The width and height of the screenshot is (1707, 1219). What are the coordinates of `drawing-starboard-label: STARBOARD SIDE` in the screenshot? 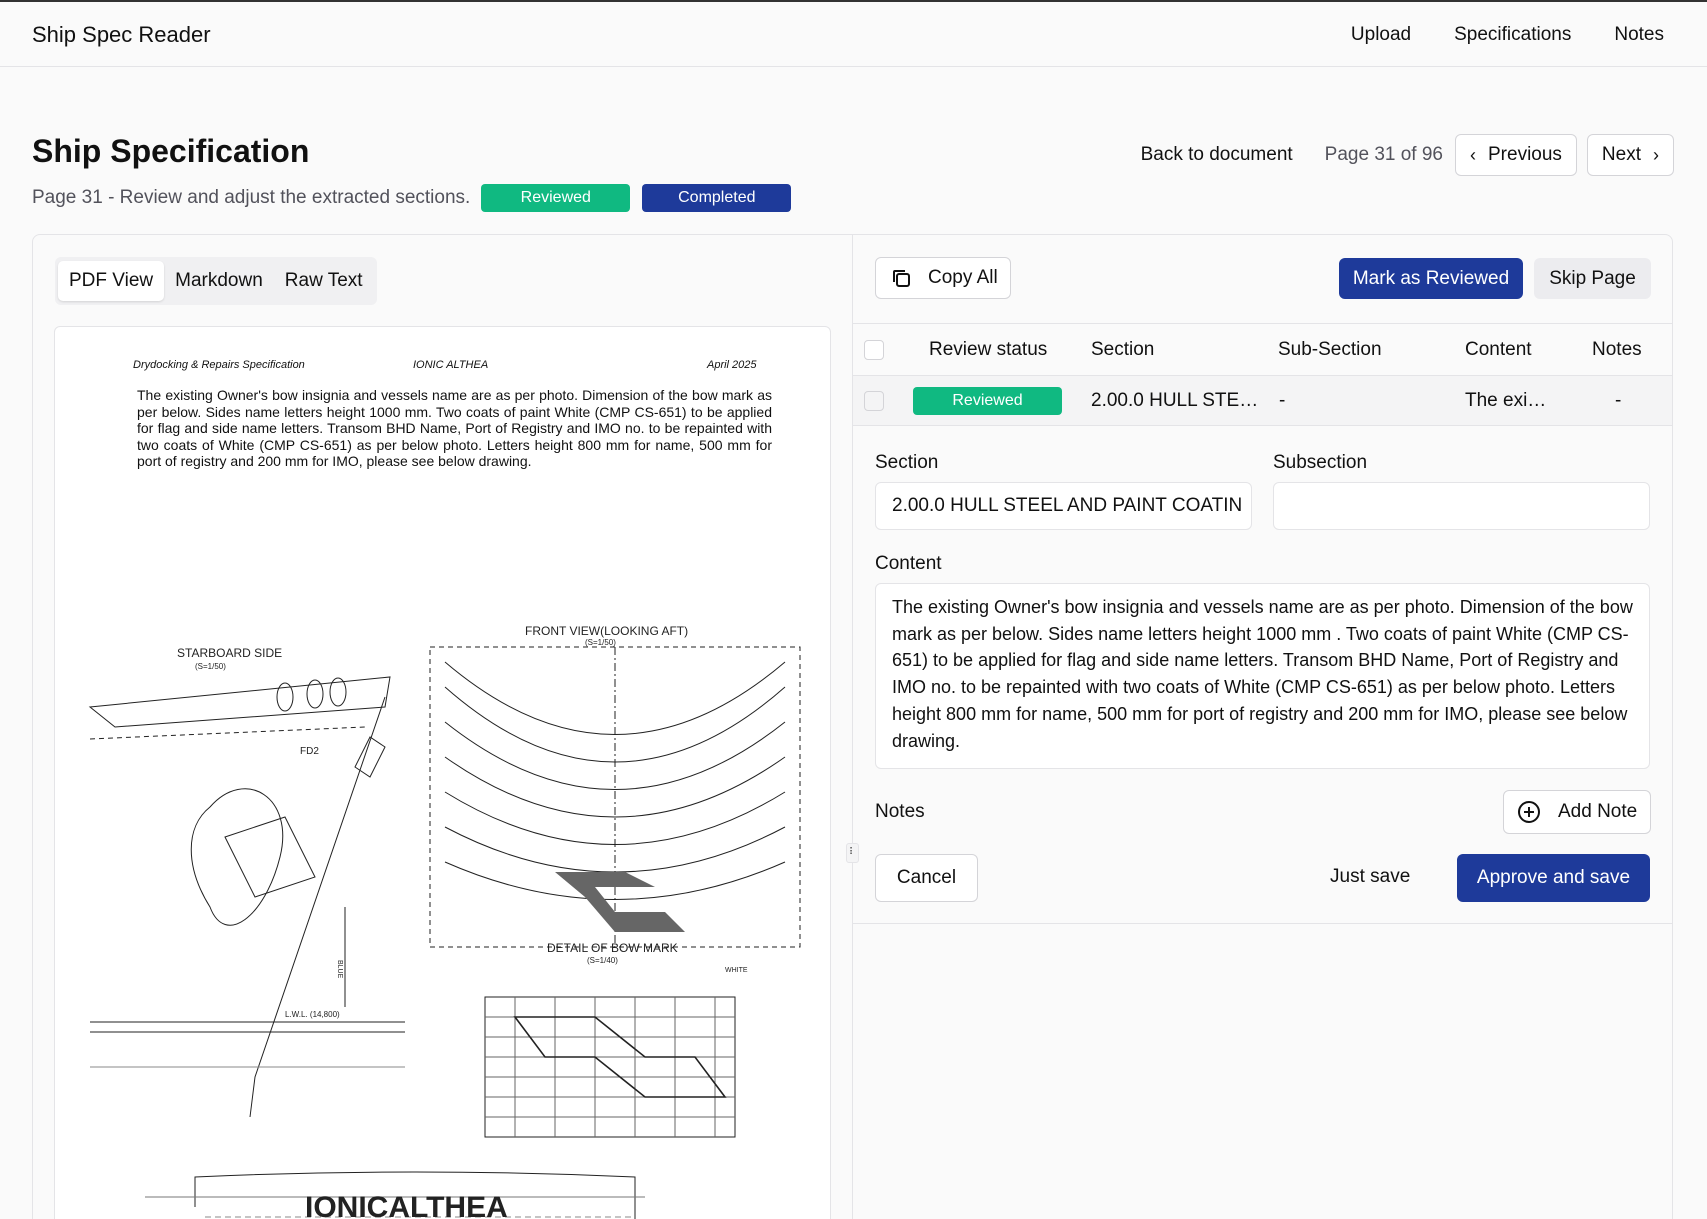 It's located at (229, 653).